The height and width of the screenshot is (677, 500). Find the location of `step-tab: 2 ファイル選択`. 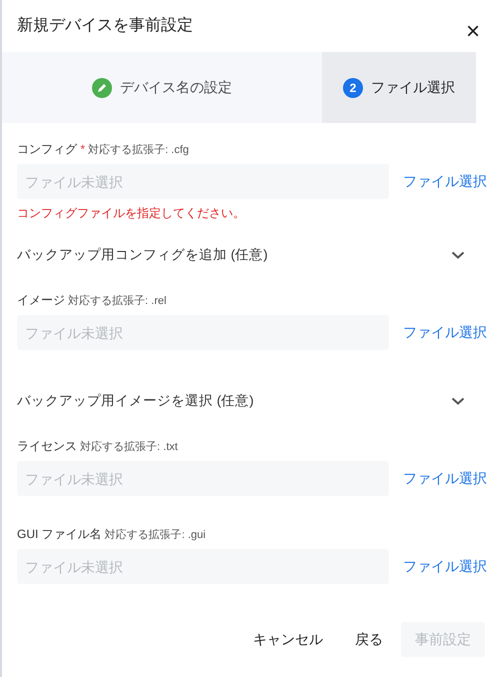

step-tab: 2 ファイル選択 is located at coordinates (399, 87).